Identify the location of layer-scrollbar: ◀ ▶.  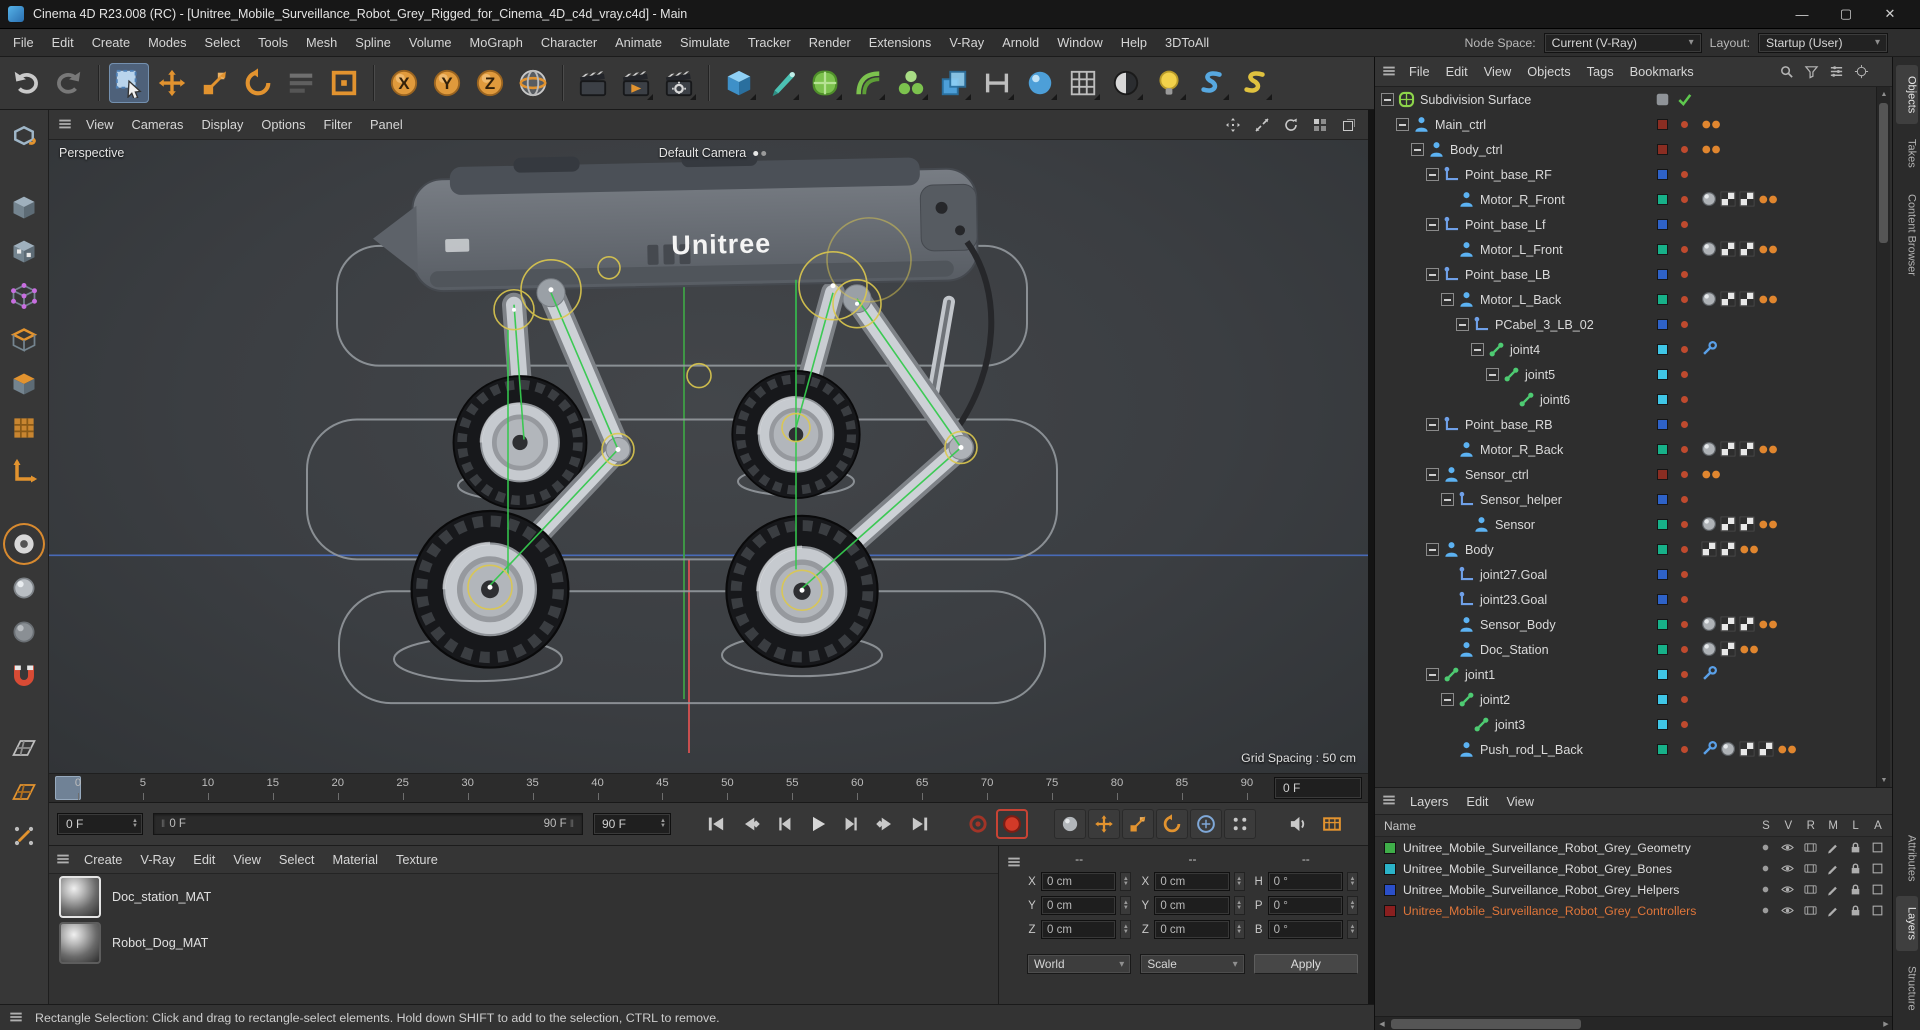
(1634, 1023).